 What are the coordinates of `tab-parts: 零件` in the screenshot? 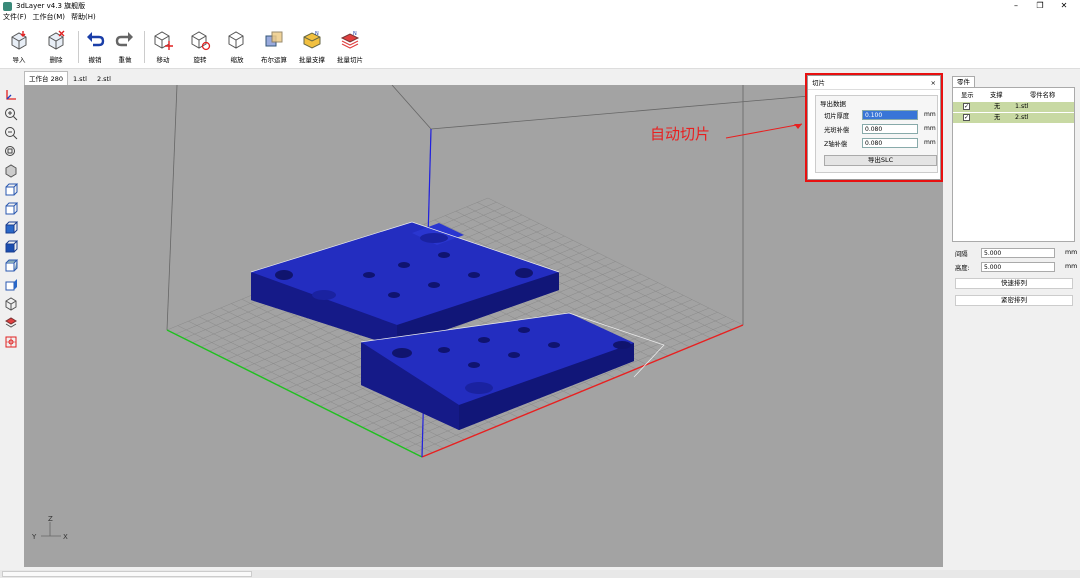 It's located at (963, 81).